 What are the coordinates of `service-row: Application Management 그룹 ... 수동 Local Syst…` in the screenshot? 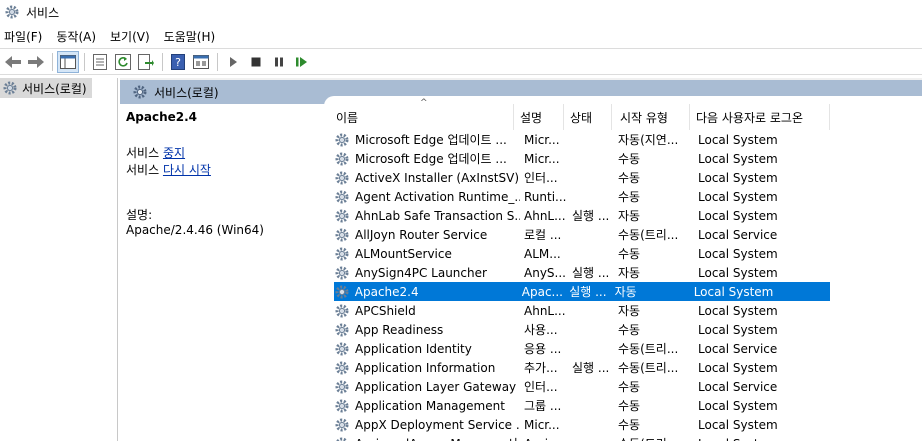 It's located at (628, 405).